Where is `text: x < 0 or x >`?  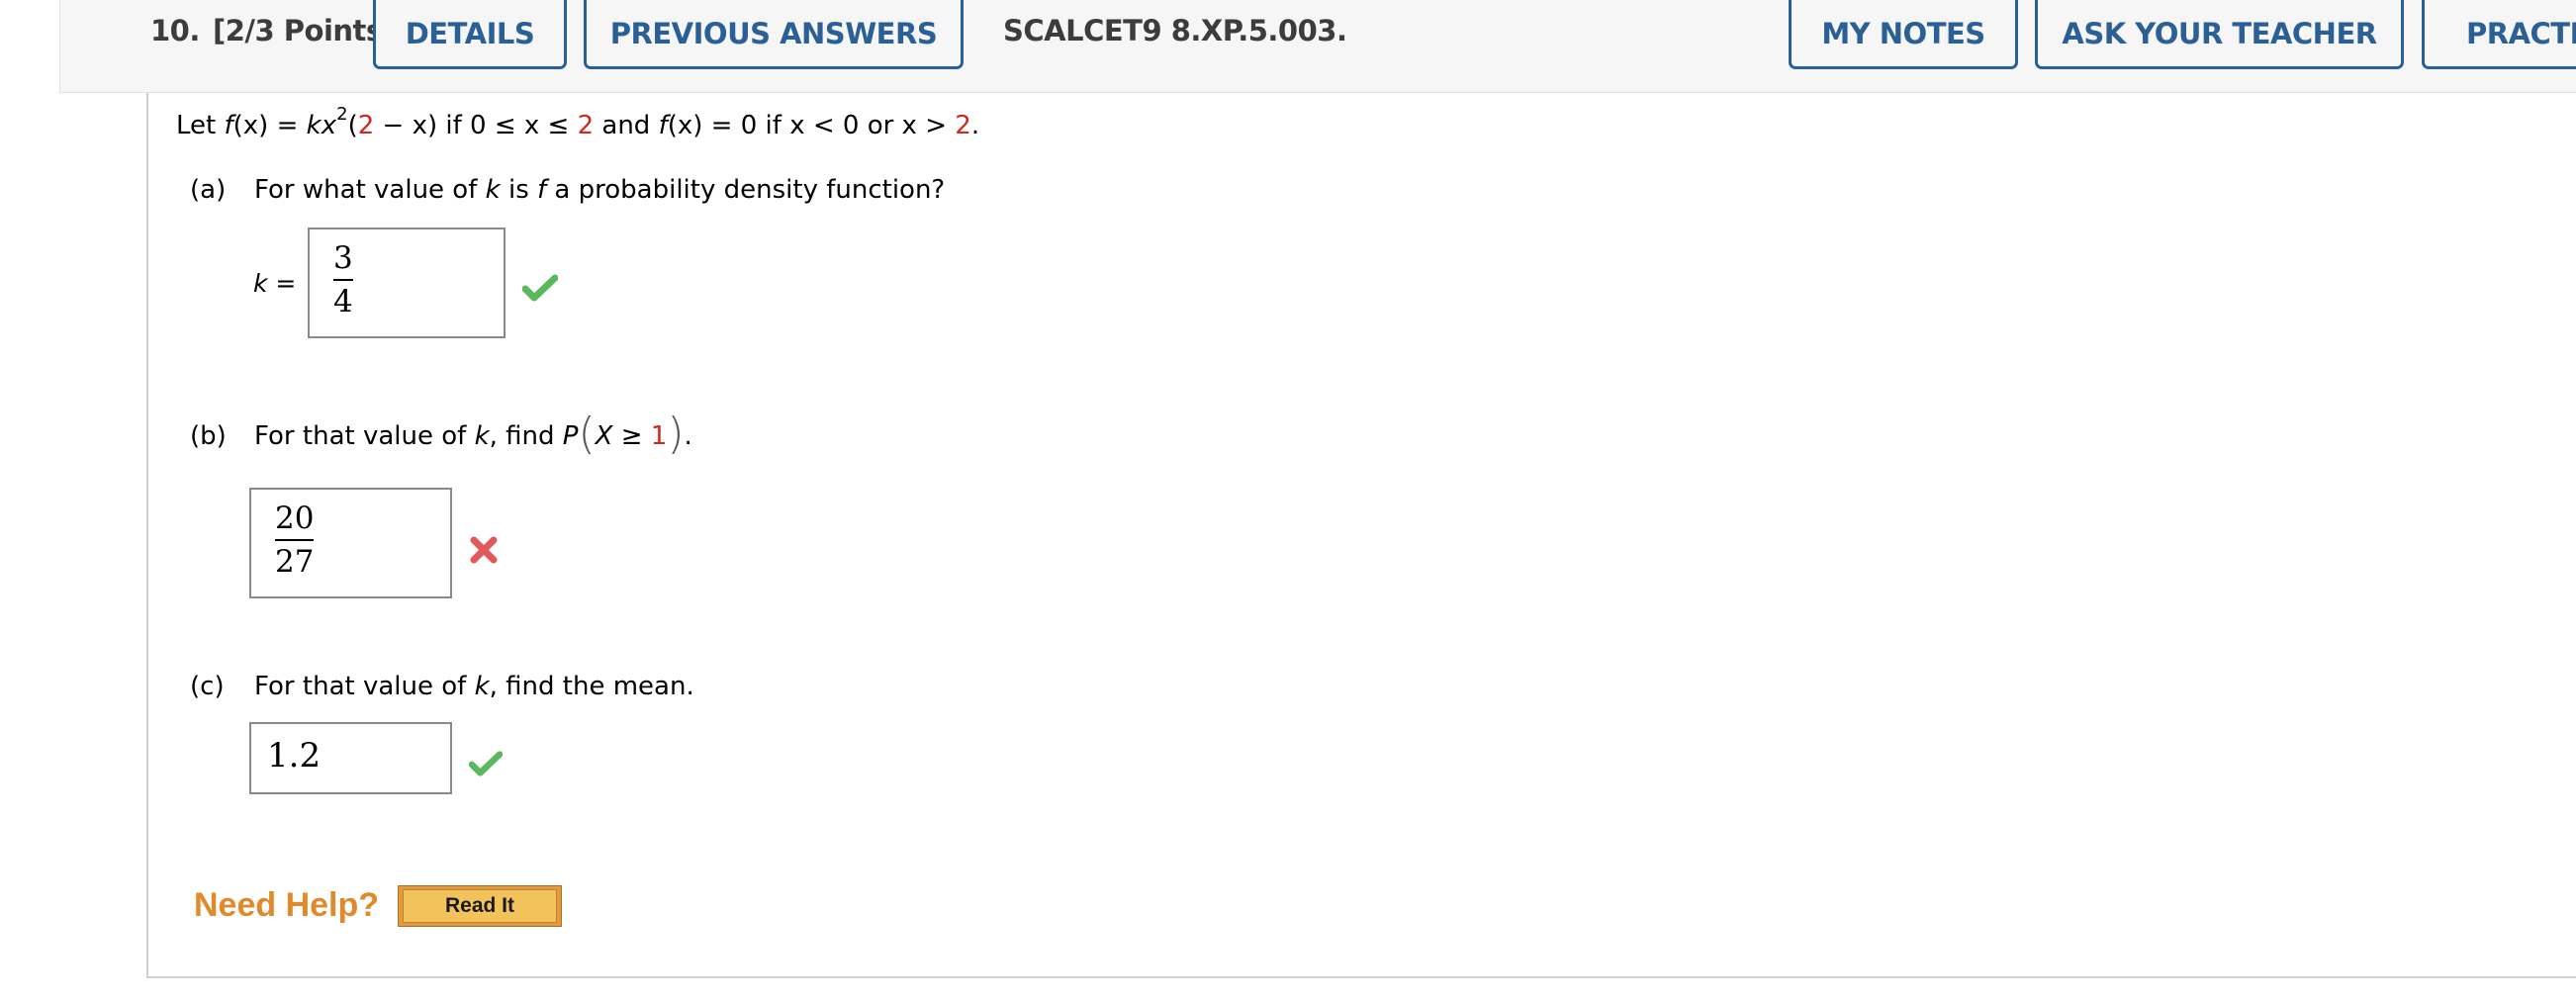
text: x < 0 or x > is located at coordinates (873, 125).